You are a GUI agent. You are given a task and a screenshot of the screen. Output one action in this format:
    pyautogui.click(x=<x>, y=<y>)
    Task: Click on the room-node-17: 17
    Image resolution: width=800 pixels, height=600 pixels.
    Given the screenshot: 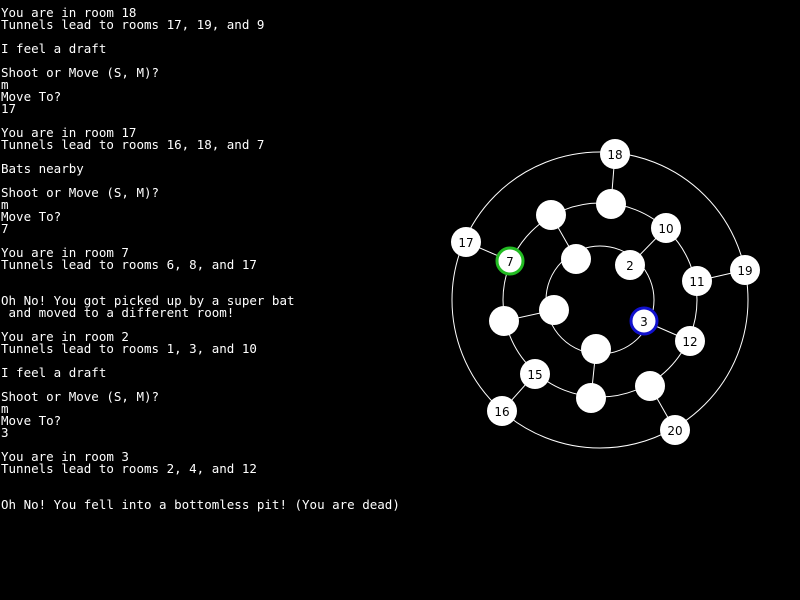 What is the action you would take?
    pyautogui.click(x=466, y=242)
    